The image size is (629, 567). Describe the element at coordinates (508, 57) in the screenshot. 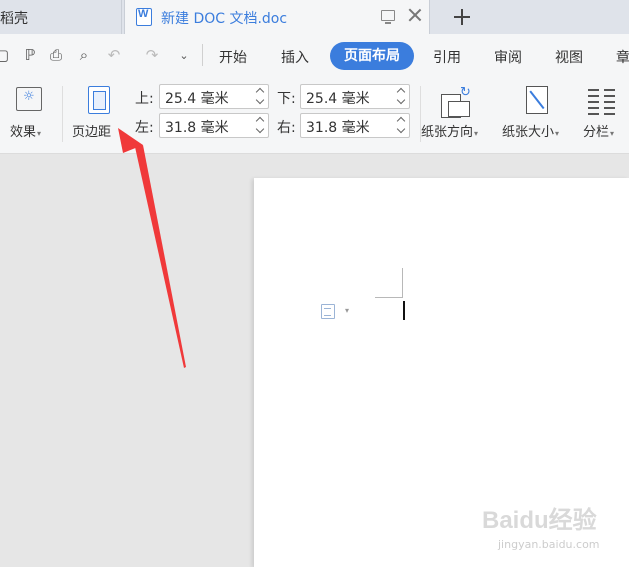

I see `menu-review: 审阅` at that location.